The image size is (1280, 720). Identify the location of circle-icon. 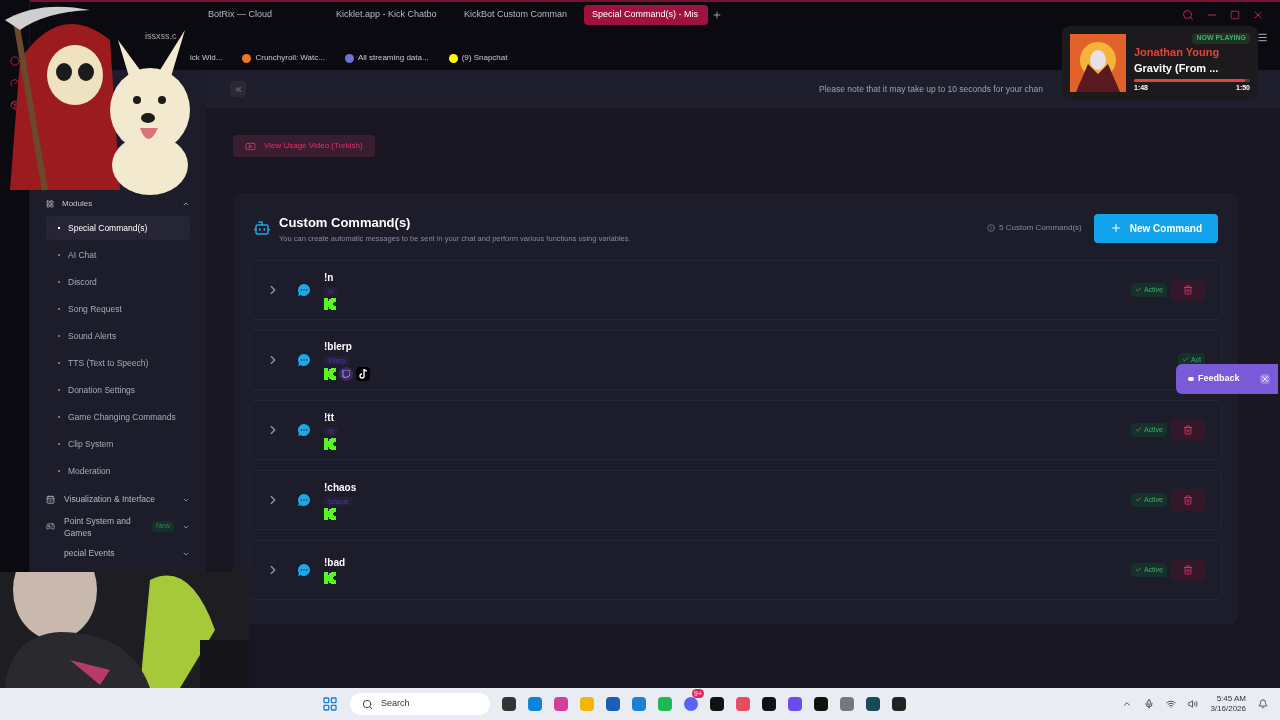
(14, 61).